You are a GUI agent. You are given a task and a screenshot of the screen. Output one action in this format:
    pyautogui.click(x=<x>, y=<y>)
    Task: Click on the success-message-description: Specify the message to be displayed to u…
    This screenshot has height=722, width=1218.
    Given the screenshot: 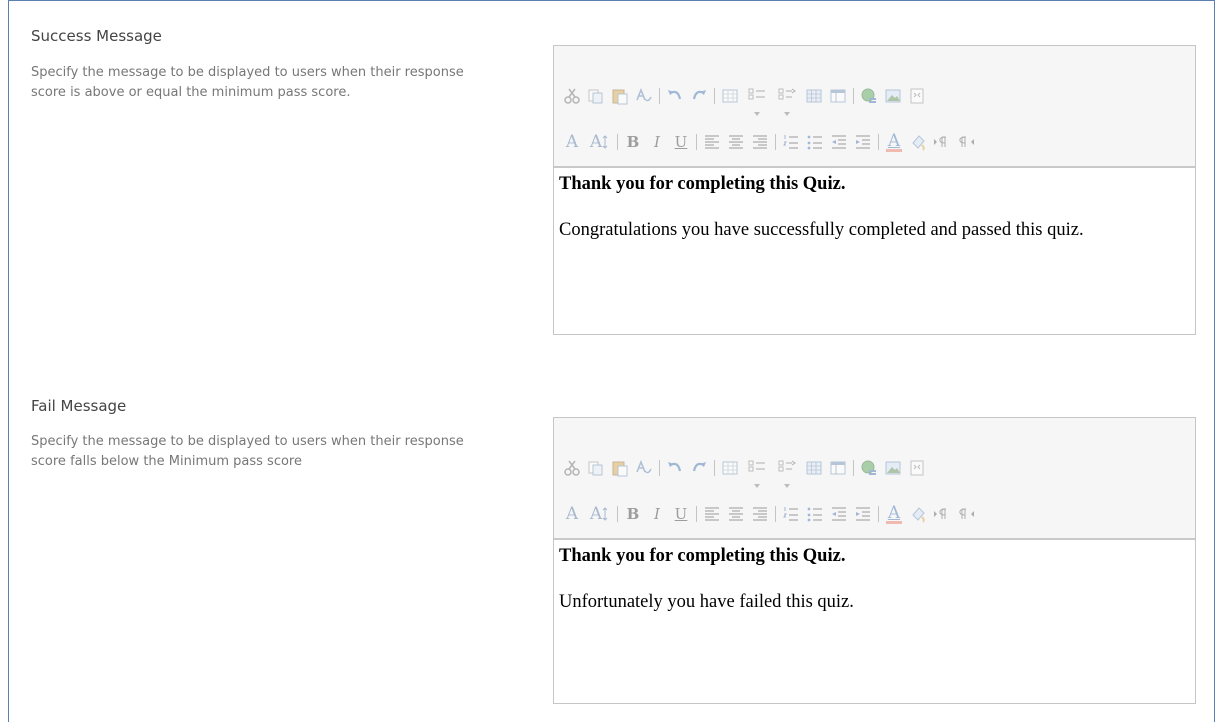 What is the action you would take?
    pyautogui.click(x=247, y=82)
    